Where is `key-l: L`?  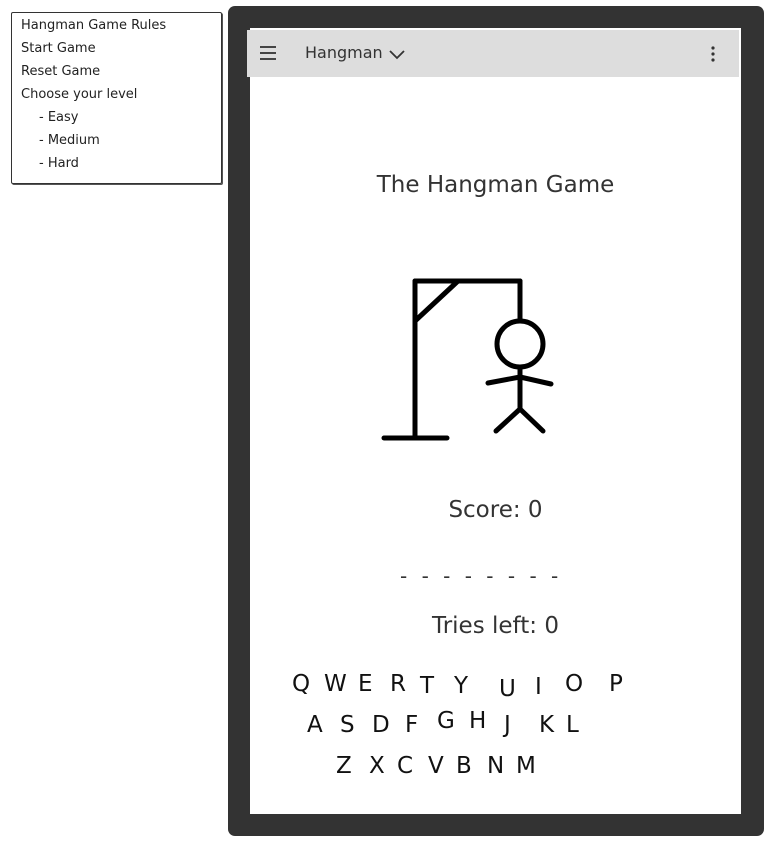 key-l: L is located at coordinates (572, 725).